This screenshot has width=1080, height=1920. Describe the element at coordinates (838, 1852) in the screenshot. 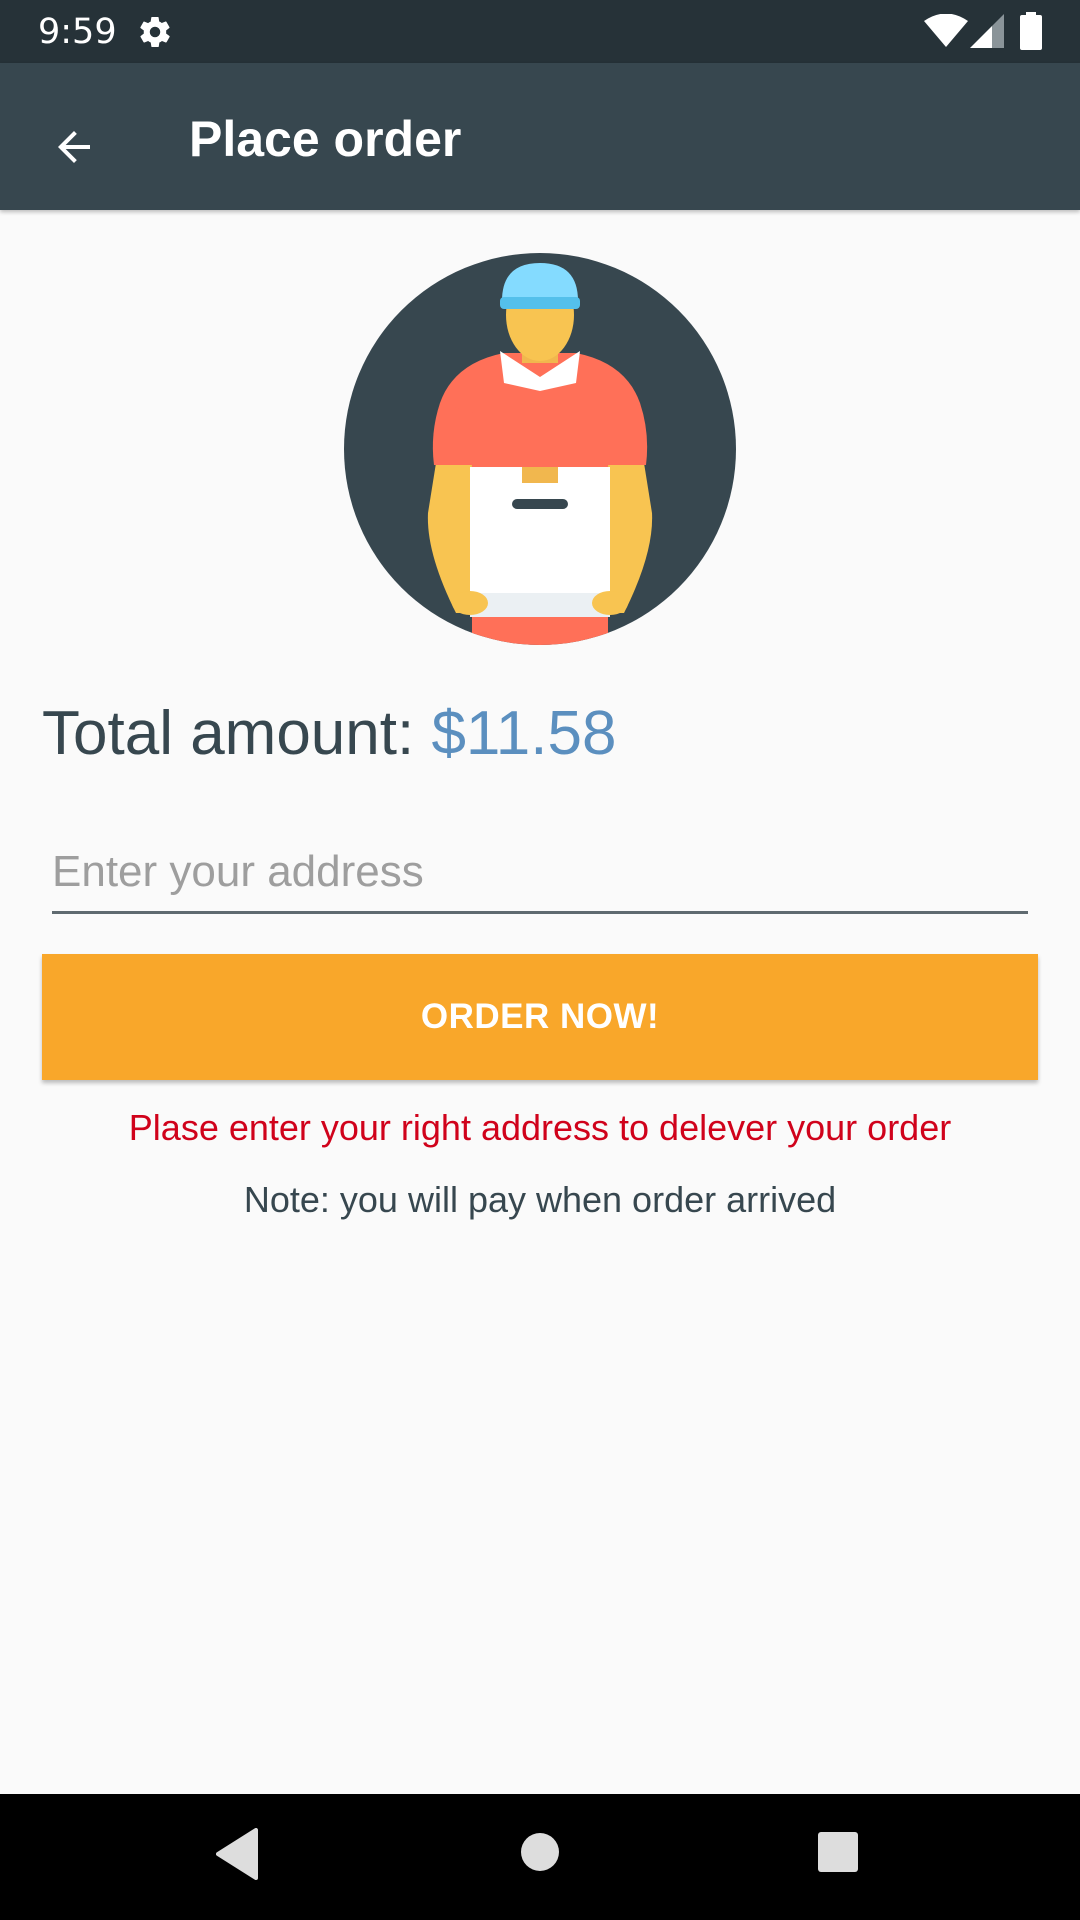

I see `nav-recents-icon` at that location.